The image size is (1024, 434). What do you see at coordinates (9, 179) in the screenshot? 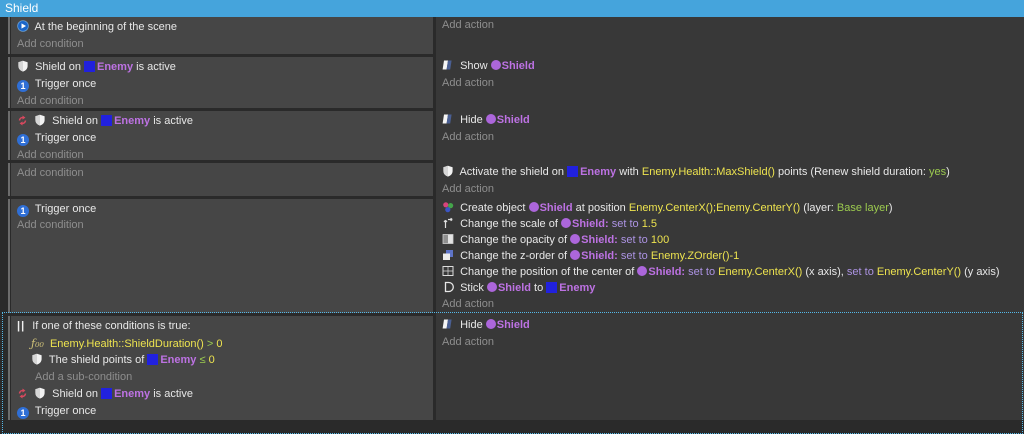
I see `event-4-gutter-line` at bounding box center [9, 179].